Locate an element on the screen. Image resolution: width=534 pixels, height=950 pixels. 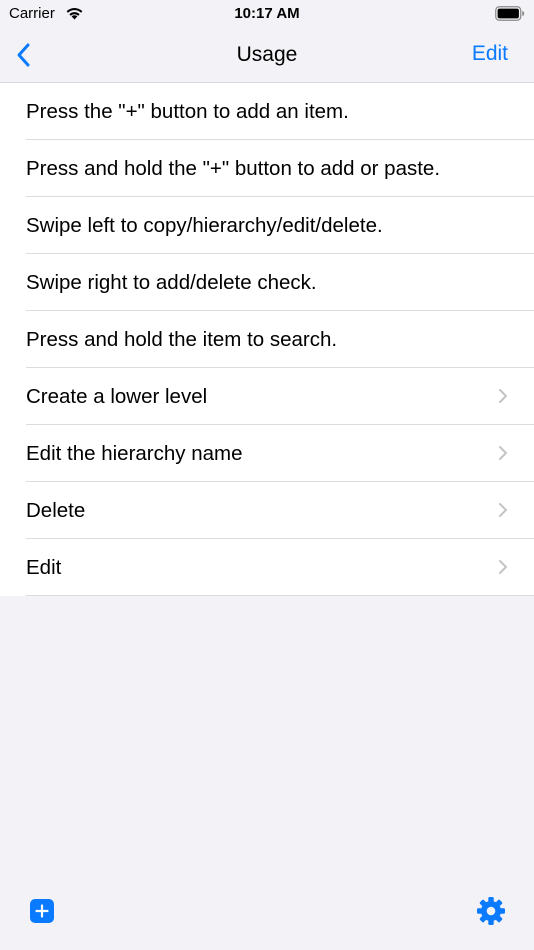
status-time: 10:17 AM is located at coordinates (267, 13).